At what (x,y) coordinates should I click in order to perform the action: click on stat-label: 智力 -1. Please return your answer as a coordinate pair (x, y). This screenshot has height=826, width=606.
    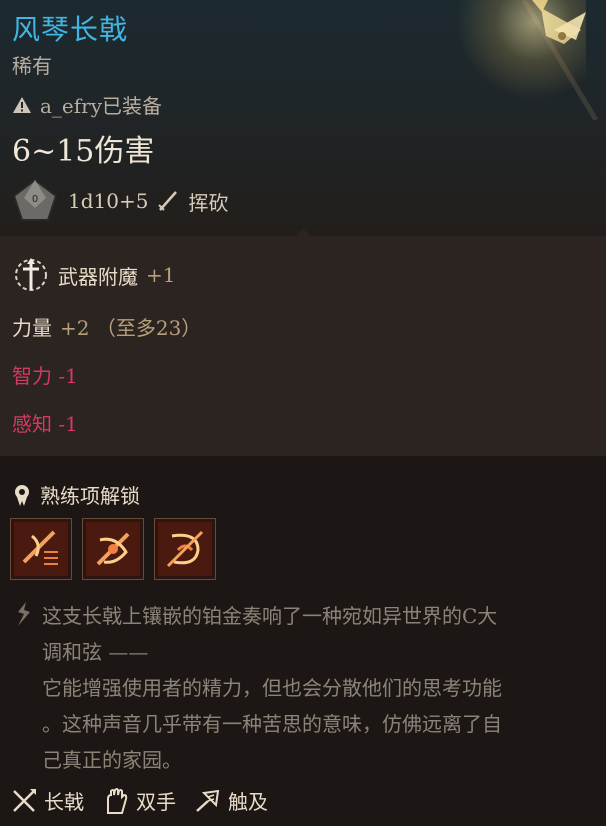
    Looking at the image, I should click on (45, 376).